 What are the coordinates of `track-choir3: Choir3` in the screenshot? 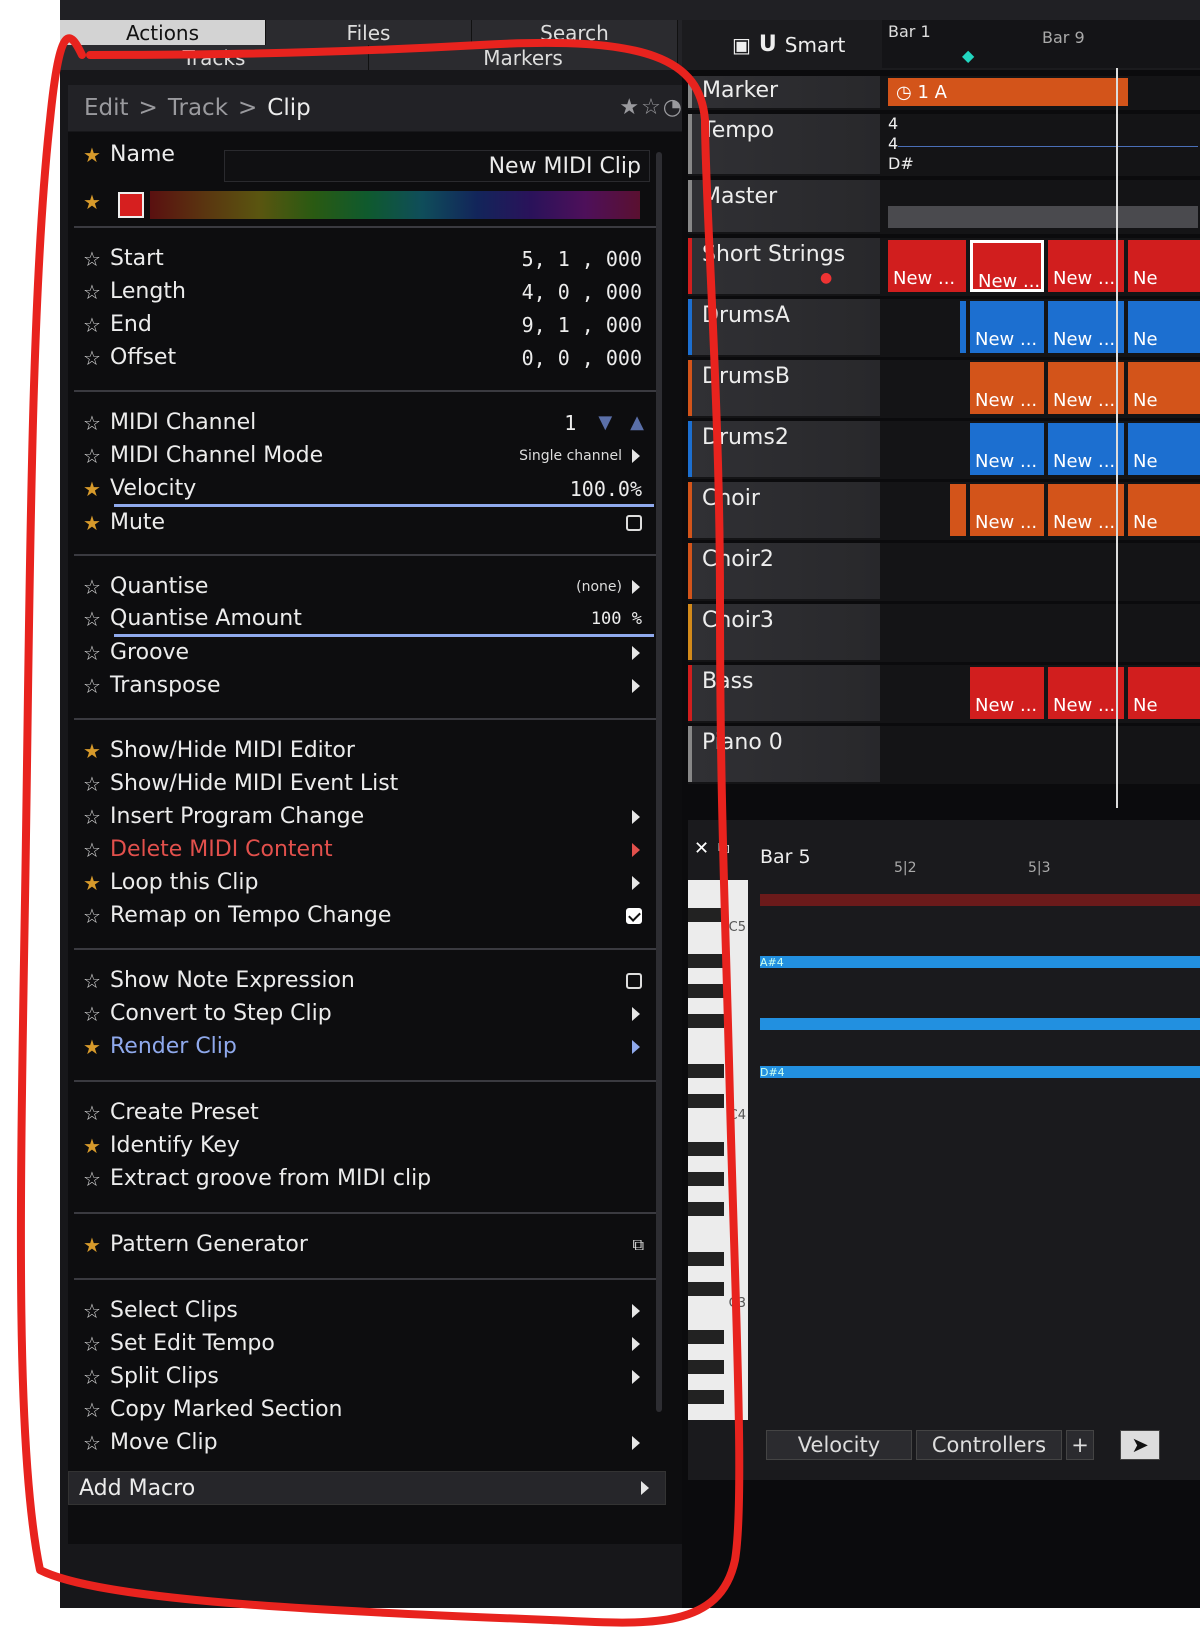 It's located at (944, 633).